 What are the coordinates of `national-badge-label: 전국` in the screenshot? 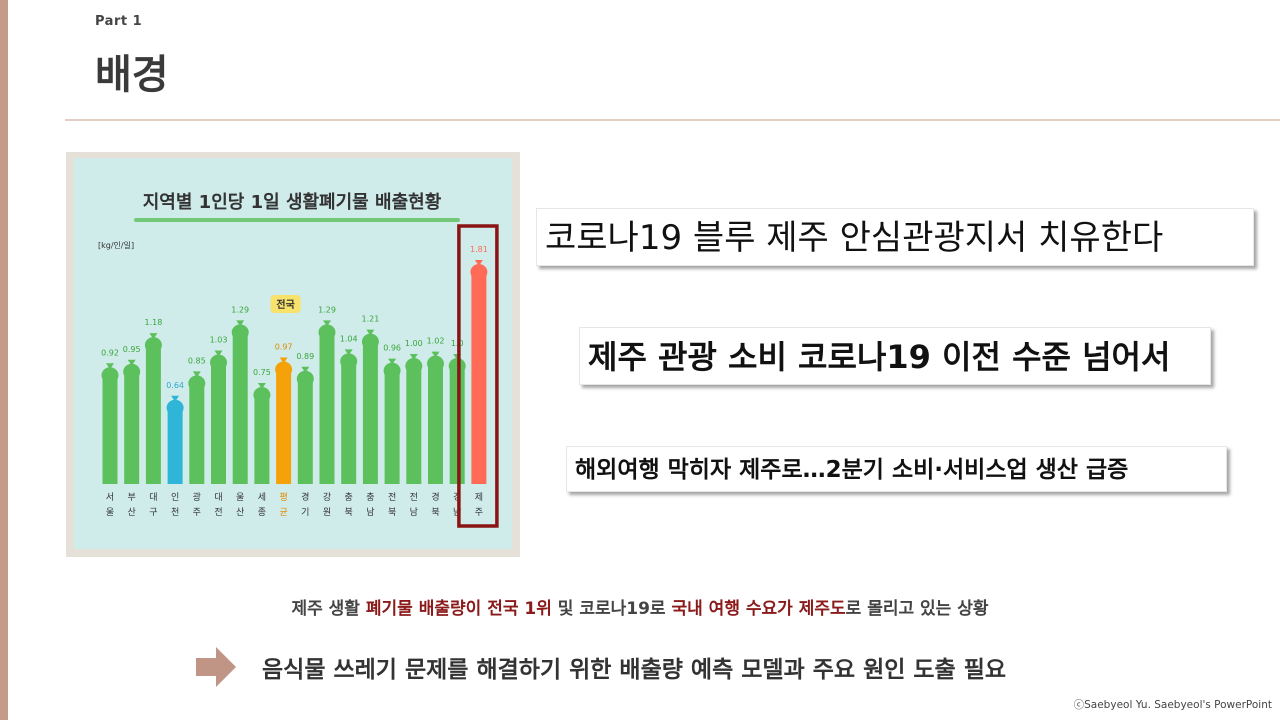 It's located at (285, 304).